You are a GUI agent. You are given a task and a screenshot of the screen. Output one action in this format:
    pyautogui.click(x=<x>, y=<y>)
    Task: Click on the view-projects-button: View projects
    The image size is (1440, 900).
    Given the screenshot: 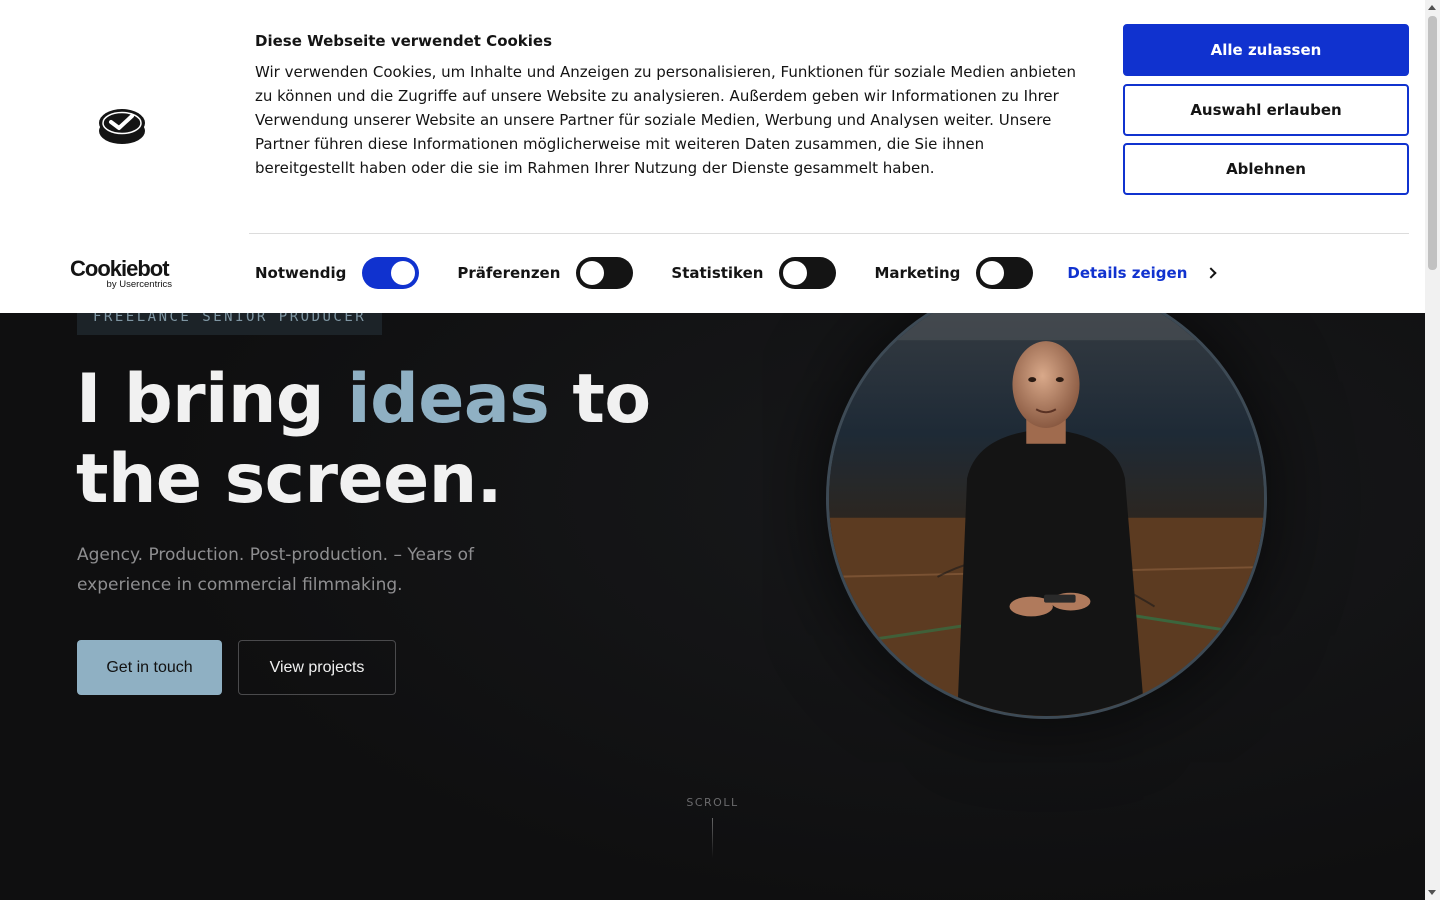 What is the action you would take?
    pyautogui.click(x=317, y=667)
    